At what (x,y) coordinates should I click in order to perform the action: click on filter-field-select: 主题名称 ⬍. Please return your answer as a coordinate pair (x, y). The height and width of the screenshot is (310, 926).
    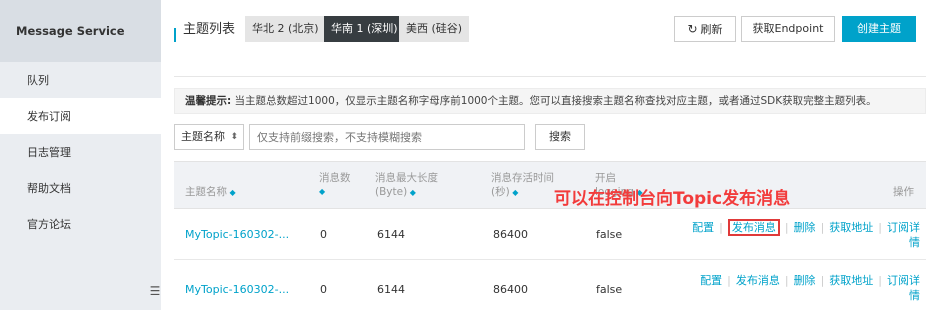
    Looking at the image, I should click on (209, 137).